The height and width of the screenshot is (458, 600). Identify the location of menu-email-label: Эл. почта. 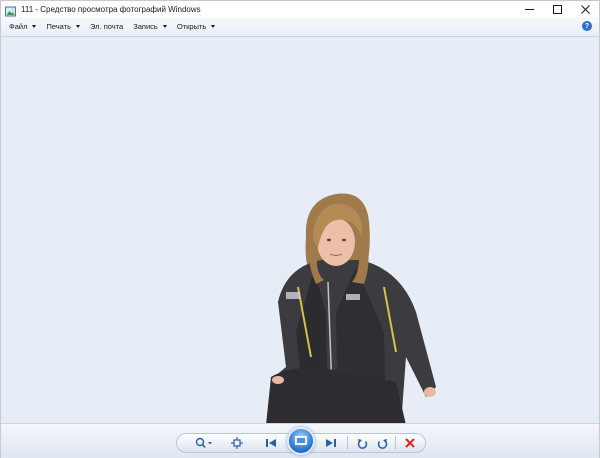
(107, 26).